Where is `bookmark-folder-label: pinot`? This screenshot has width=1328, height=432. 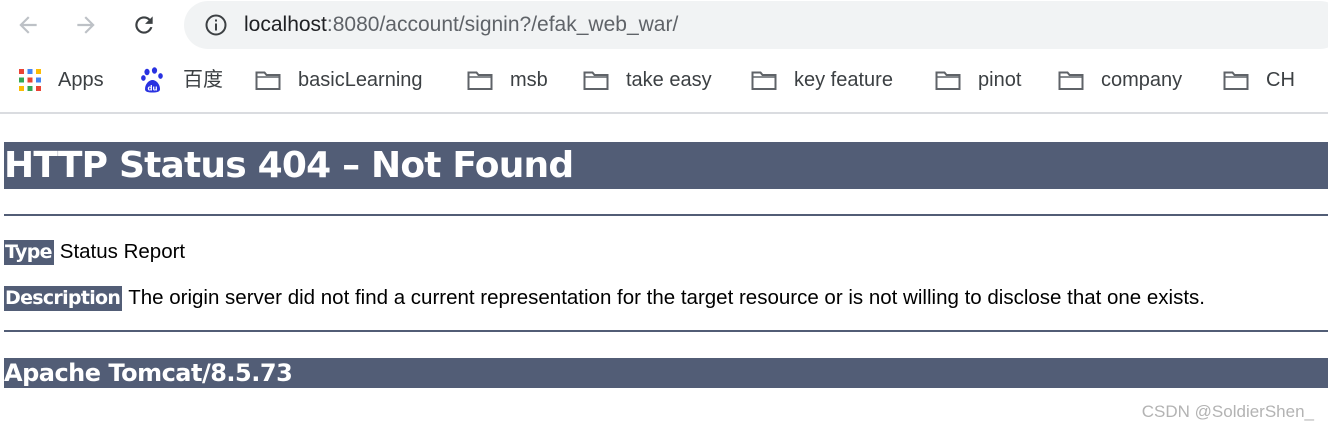 bookmark-folder-label: pinot is located at coordinates (1000, 80).